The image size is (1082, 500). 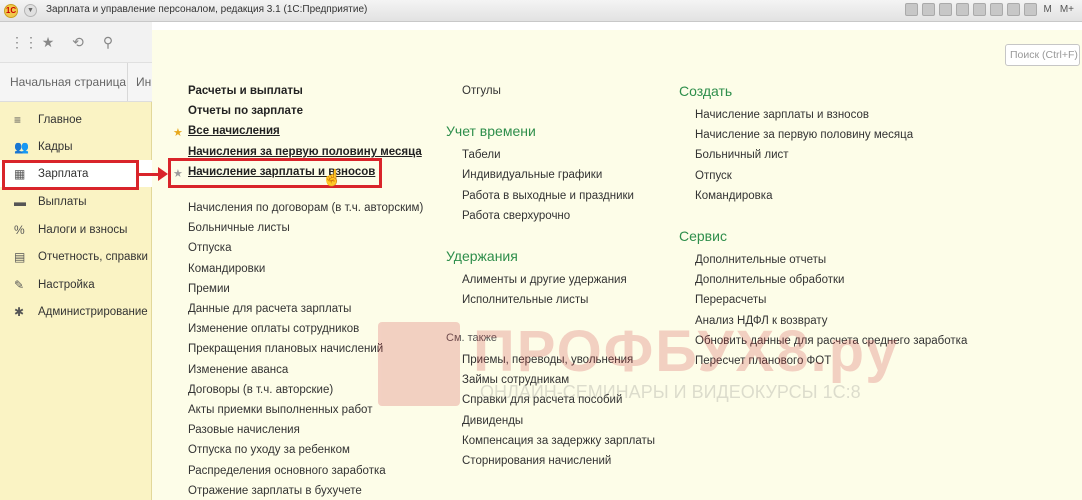 I want to click on memory-button: M, so click(x=1047, y=9).